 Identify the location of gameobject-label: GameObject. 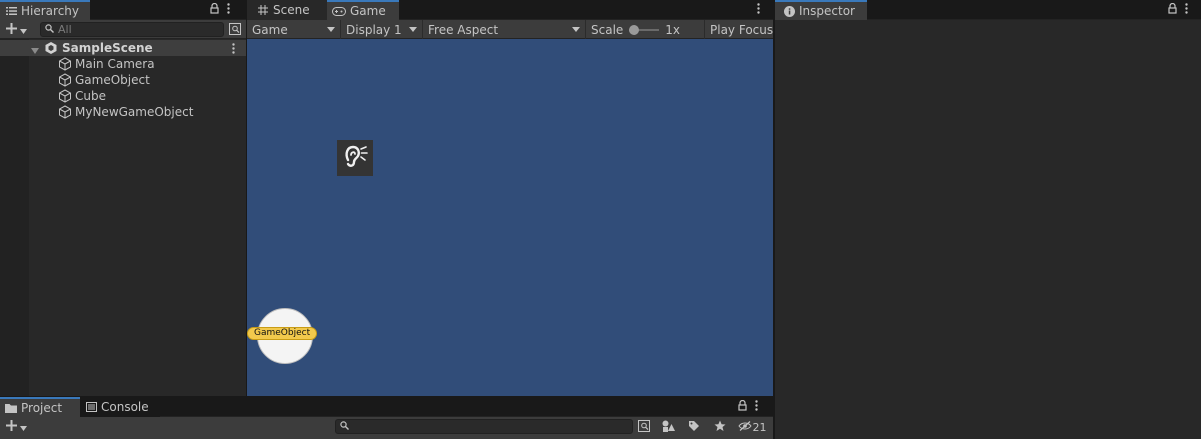
(282, 333).